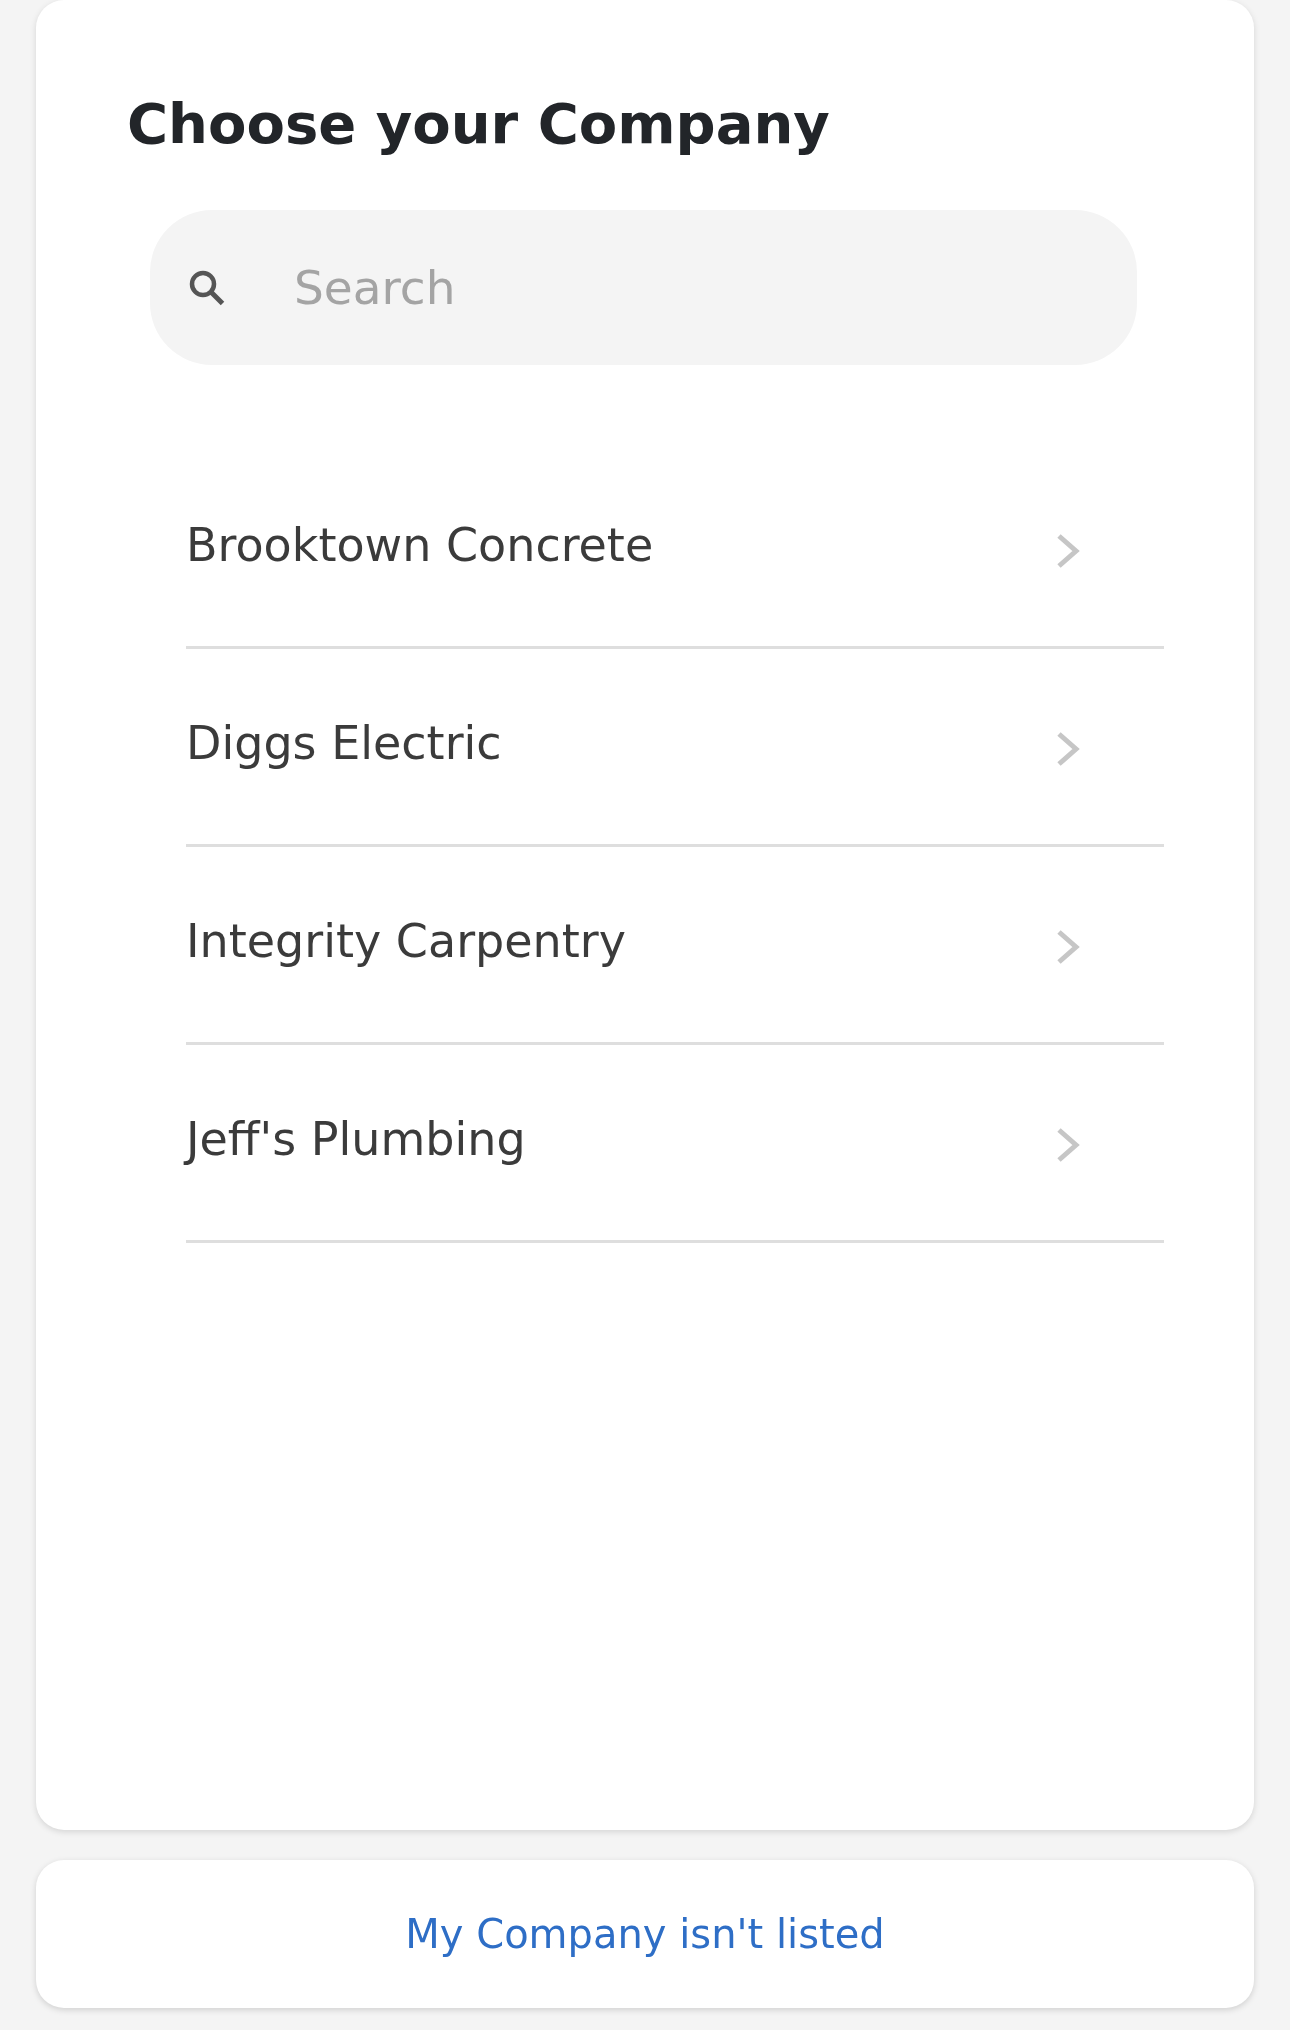  I want to click on page-title: Choose your Company, so click(478, 124).